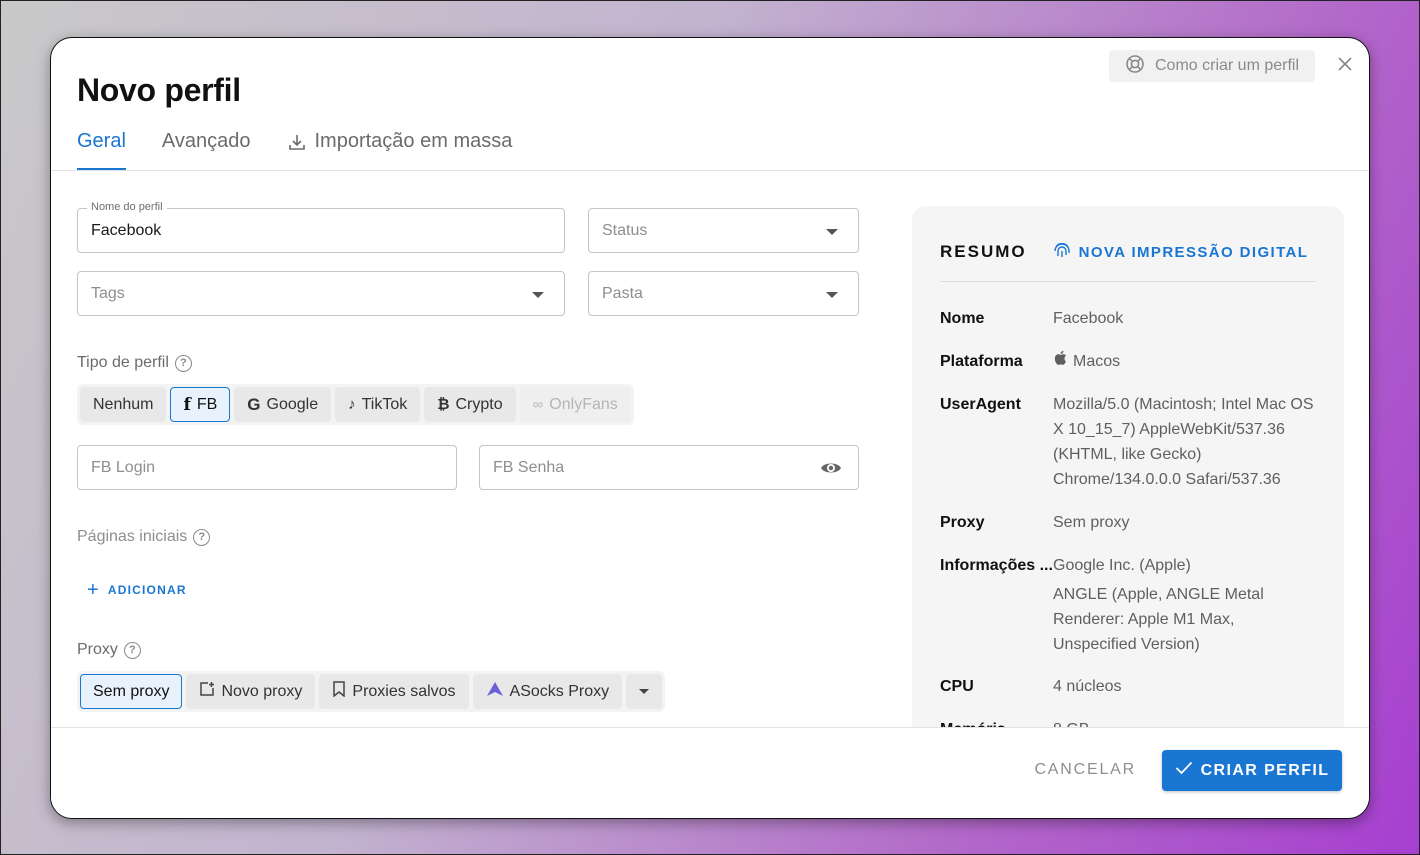 The image size is (1420, 855). What do you see at coordinates (443, 404) in the screenshot?
I see `bitcoin-icon: ₿` at bounding box center [443, 404].